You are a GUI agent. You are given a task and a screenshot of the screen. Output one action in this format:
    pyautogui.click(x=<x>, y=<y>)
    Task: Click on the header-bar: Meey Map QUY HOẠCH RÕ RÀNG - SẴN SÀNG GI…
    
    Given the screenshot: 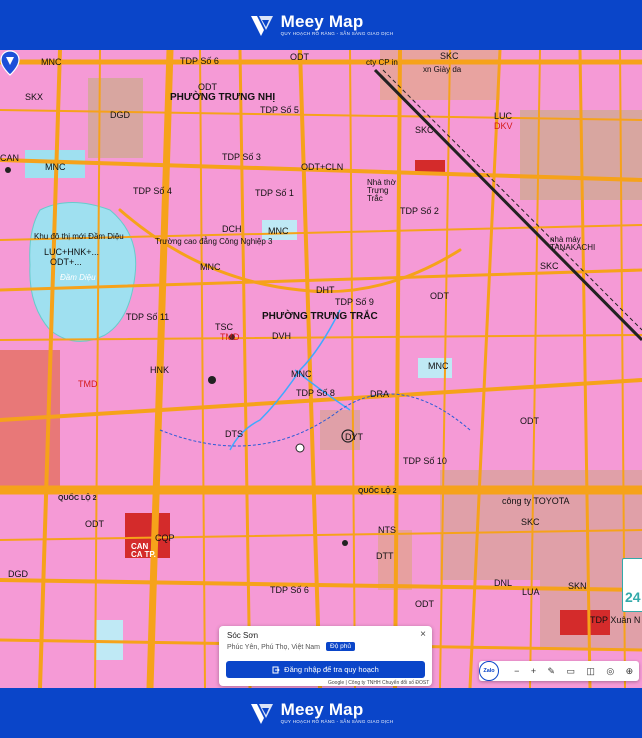 What is the action you would take?
    pyautogui.click(x=321, y=25)
    